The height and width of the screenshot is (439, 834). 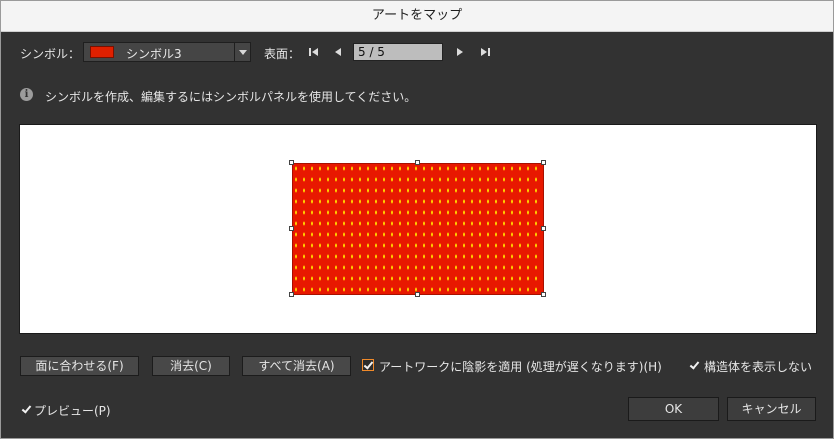 What do you see at coordinates (543, 162) in the screenshot?
I see `resize-handle-top-right` at bounding box center [543, 162].